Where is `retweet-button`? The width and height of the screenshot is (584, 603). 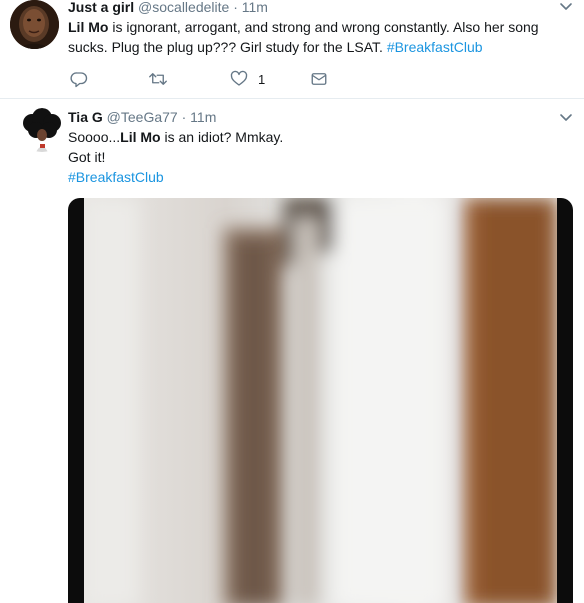
retweet-button is located at coordinates (158, 79).